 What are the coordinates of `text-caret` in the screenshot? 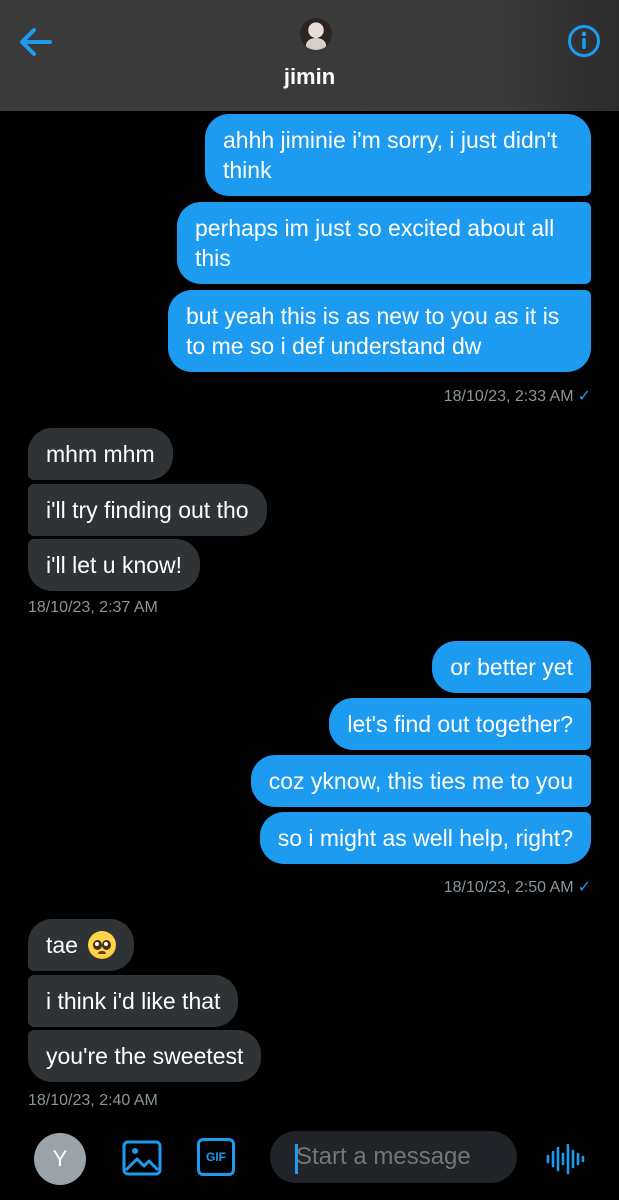 It's located at (296, 1159).